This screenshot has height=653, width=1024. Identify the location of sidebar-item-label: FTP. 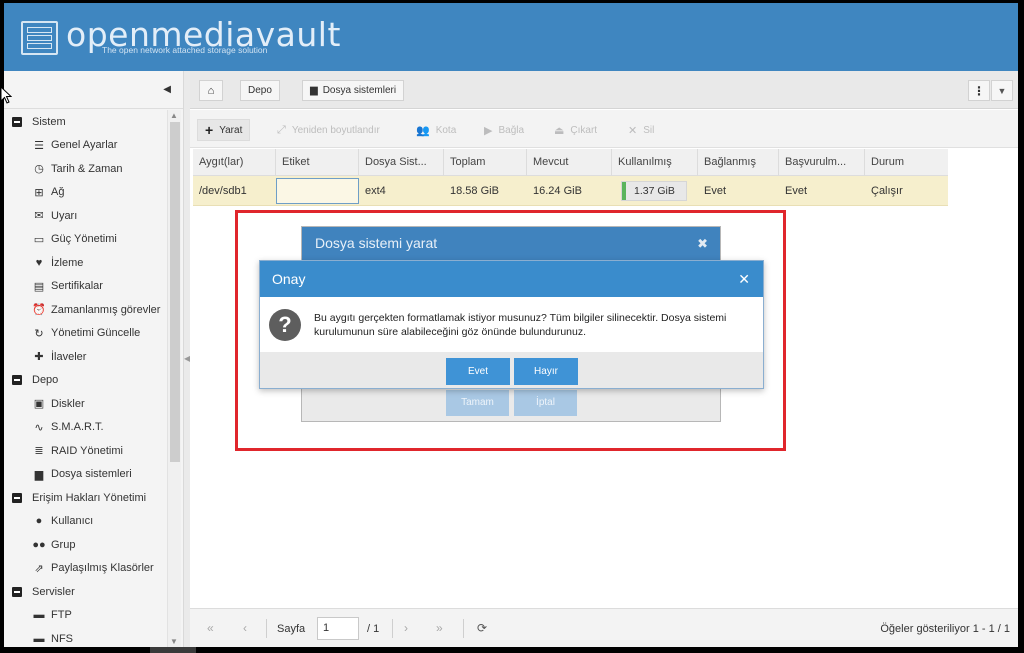
(61, 615).